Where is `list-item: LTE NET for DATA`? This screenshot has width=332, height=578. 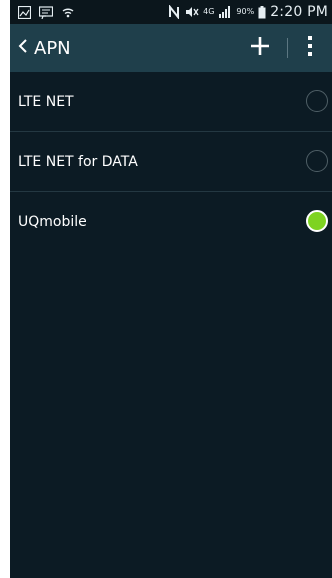 list-item: LTE NET for DATA is located at coordinates (171, 162).